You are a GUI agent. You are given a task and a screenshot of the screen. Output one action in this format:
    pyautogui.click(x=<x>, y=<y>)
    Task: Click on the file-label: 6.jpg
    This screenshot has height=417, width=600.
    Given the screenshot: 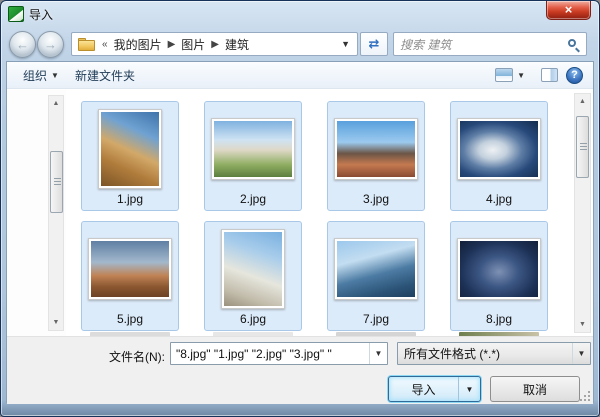 What is the action you would take?
    pyautogui.click(x=253, y=319)
    